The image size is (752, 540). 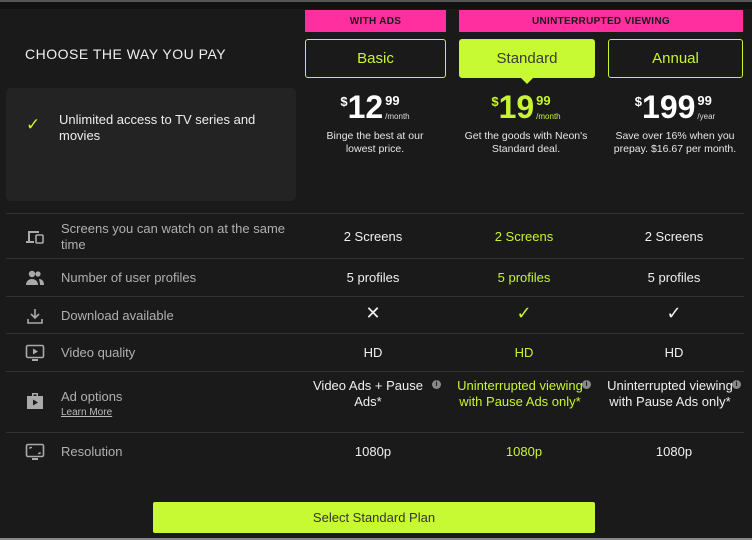 What do you see at coordinates (526, 142) in the screenshot?
I see `plan-description: Get the goods with Neon's Standard deal.` at bounding box center [526, 142].